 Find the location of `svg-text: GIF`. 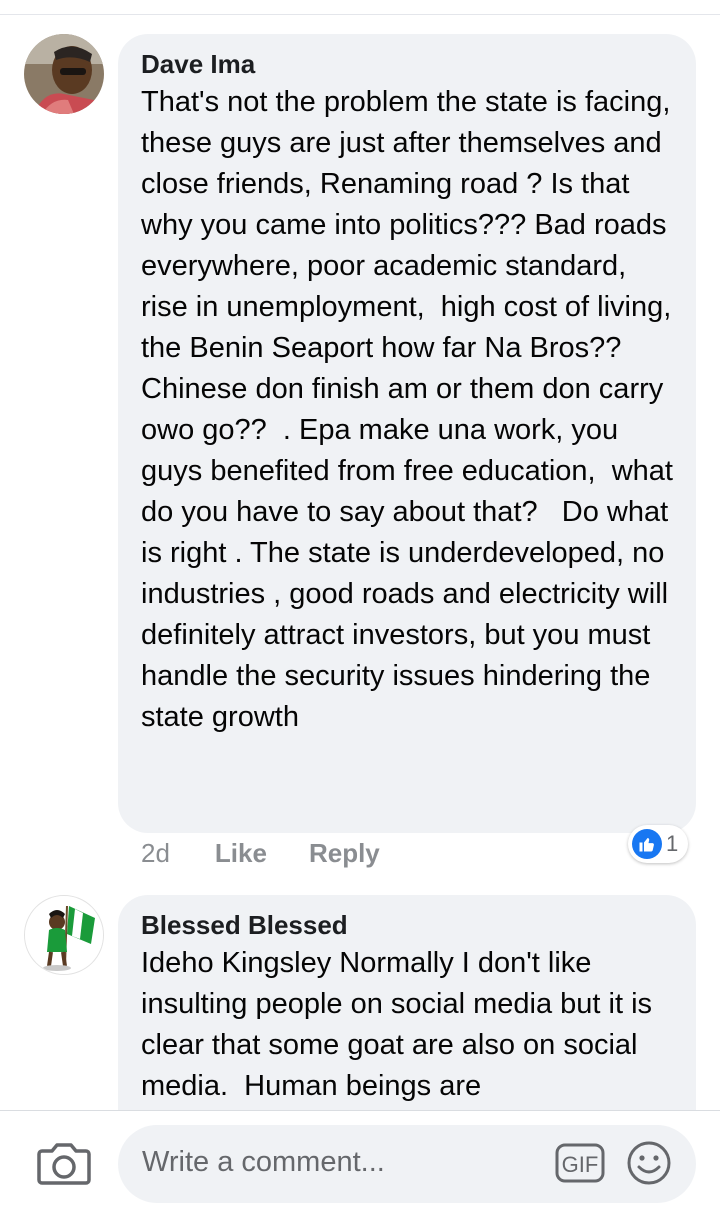

svg-text: GIF is located at coordinates (580, 1164).